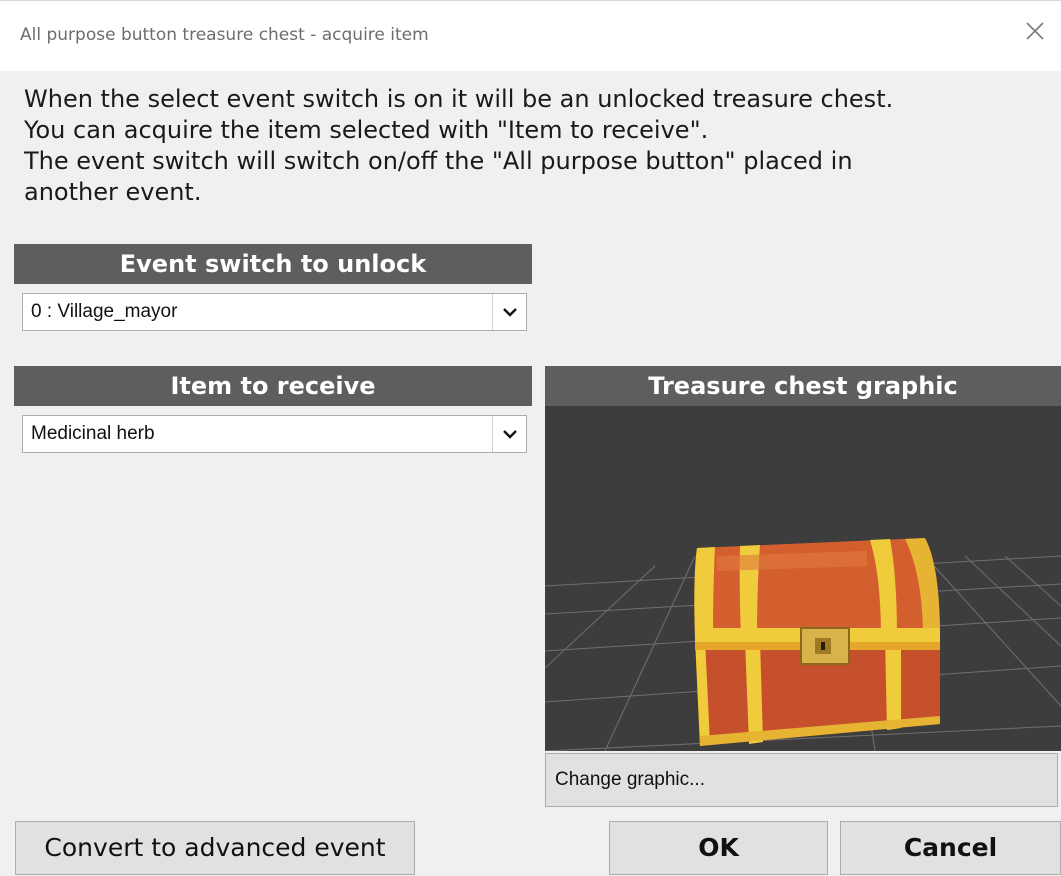 The width and height of the screenshot is (1061, 876). Describe the element at coordinates (803, 386) in the screenshot. I see `graphic-header: Treasure chest graphic` at that location.